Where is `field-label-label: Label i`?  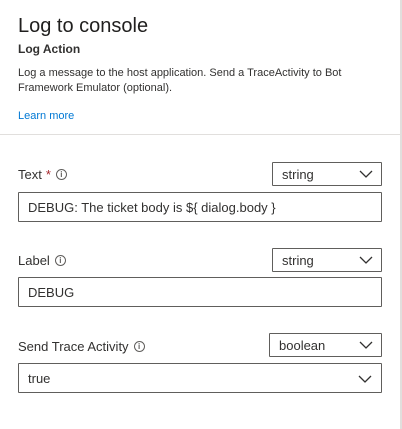 field-label-label: Label i is located at coordinates (42, 260).